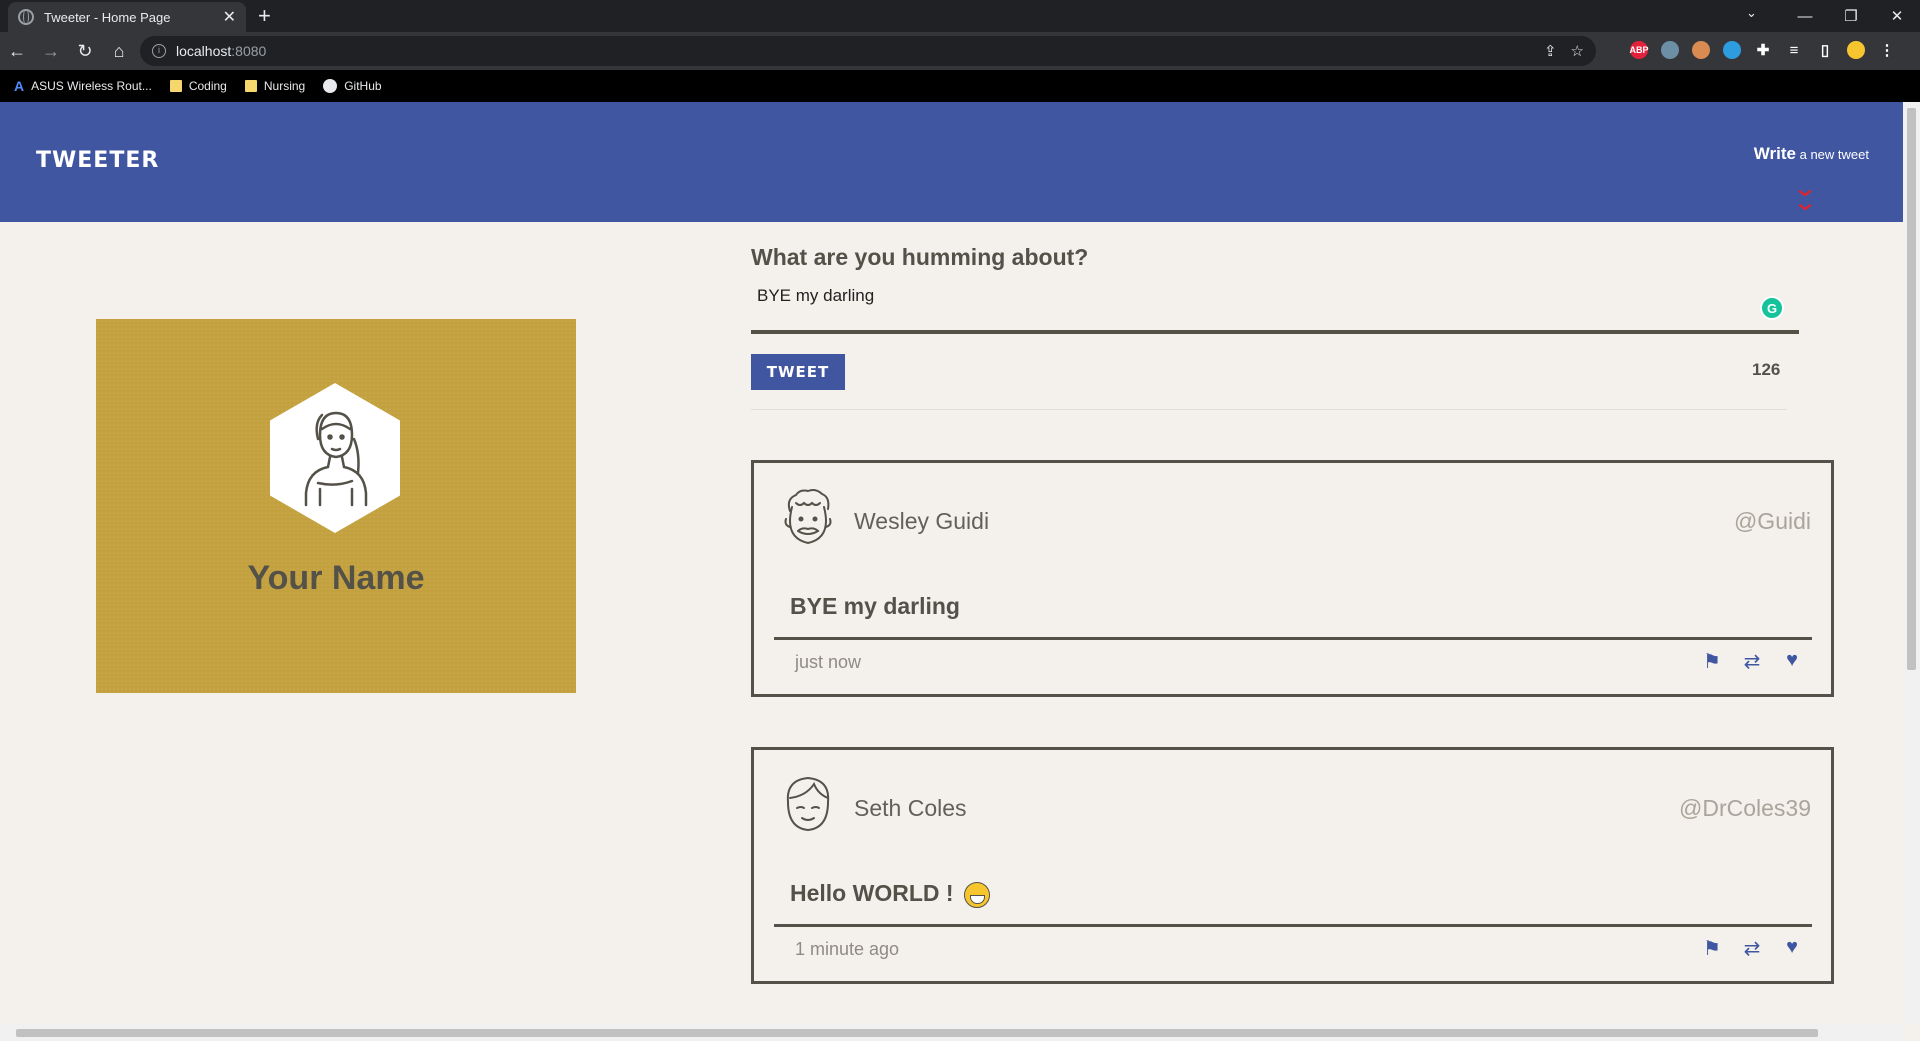  What do you see at coordinates (1772, 521) in the screenshot?
I see `tweet-author-handle: @Guidi` at bounding box center [1772, 521].